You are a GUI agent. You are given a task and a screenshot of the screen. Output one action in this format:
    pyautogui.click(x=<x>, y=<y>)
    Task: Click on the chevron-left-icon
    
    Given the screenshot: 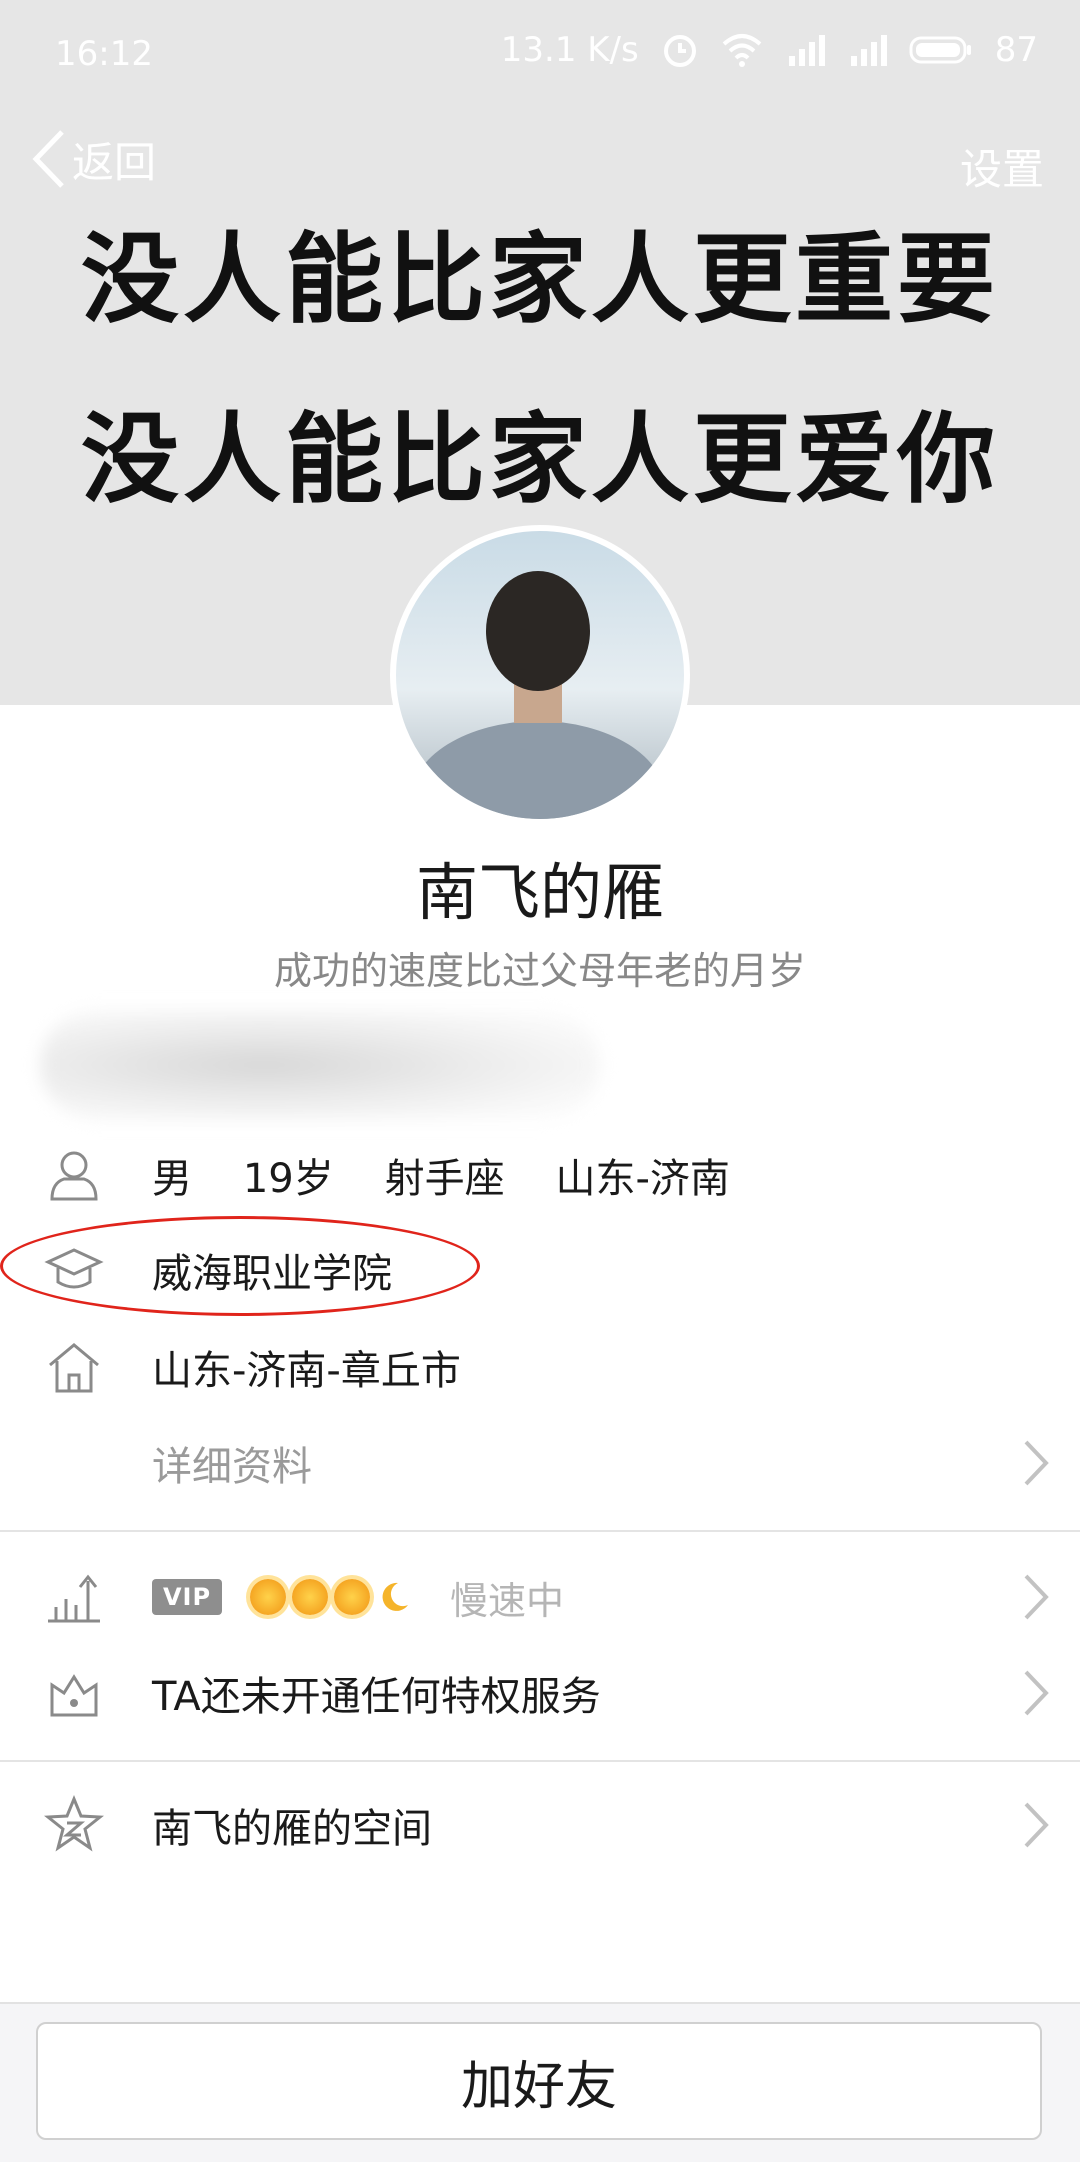 What is the action you would take?
    pyautogui.click(x=48, y=159)
    